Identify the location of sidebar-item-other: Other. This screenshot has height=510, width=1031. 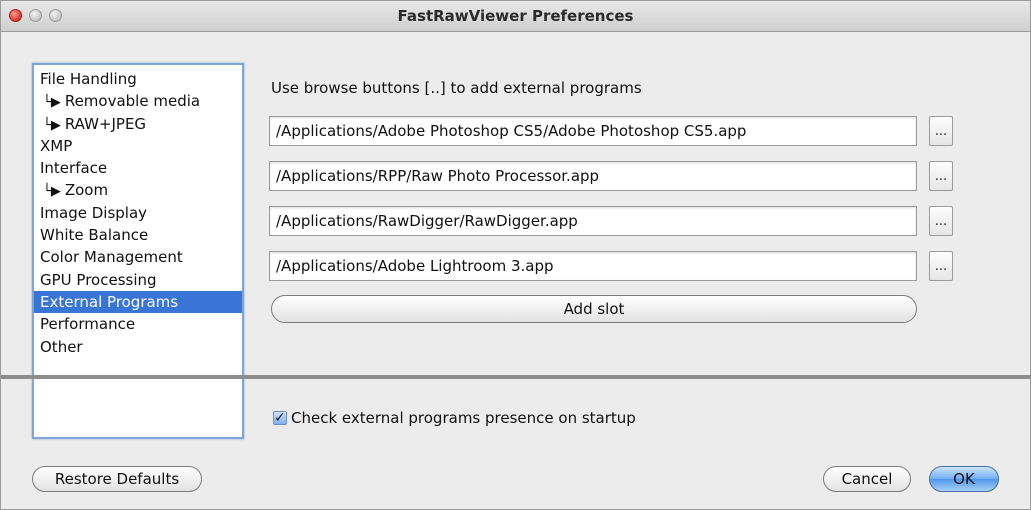
(138, 347).